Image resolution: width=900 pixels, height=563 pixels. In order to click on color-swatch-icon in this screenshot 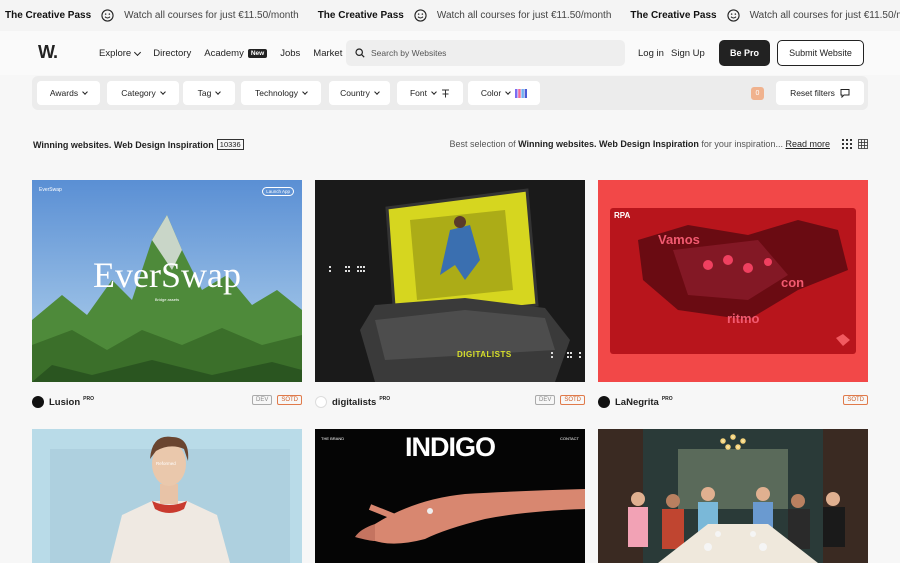, I will do `click(521, 93)`.